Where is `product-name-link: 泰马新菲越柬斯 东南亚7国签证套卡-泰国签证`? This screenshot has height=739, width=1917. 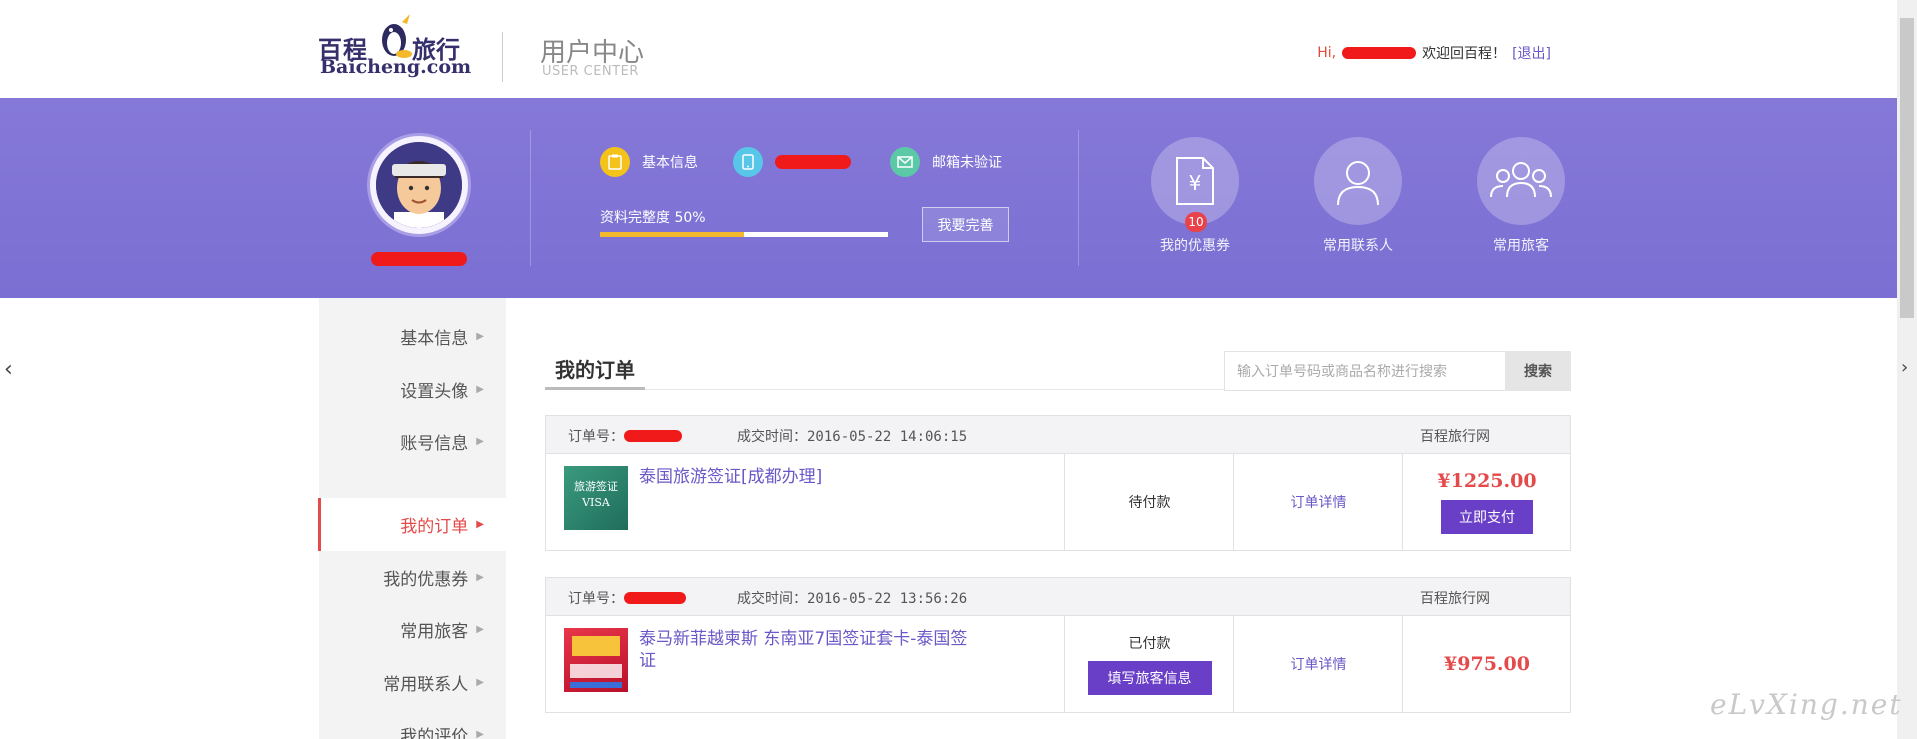
product-name-link: 泰马新菲越柬斯 东南亚7国签证套卡-泰国签证 is located at coordinates (804, 650).